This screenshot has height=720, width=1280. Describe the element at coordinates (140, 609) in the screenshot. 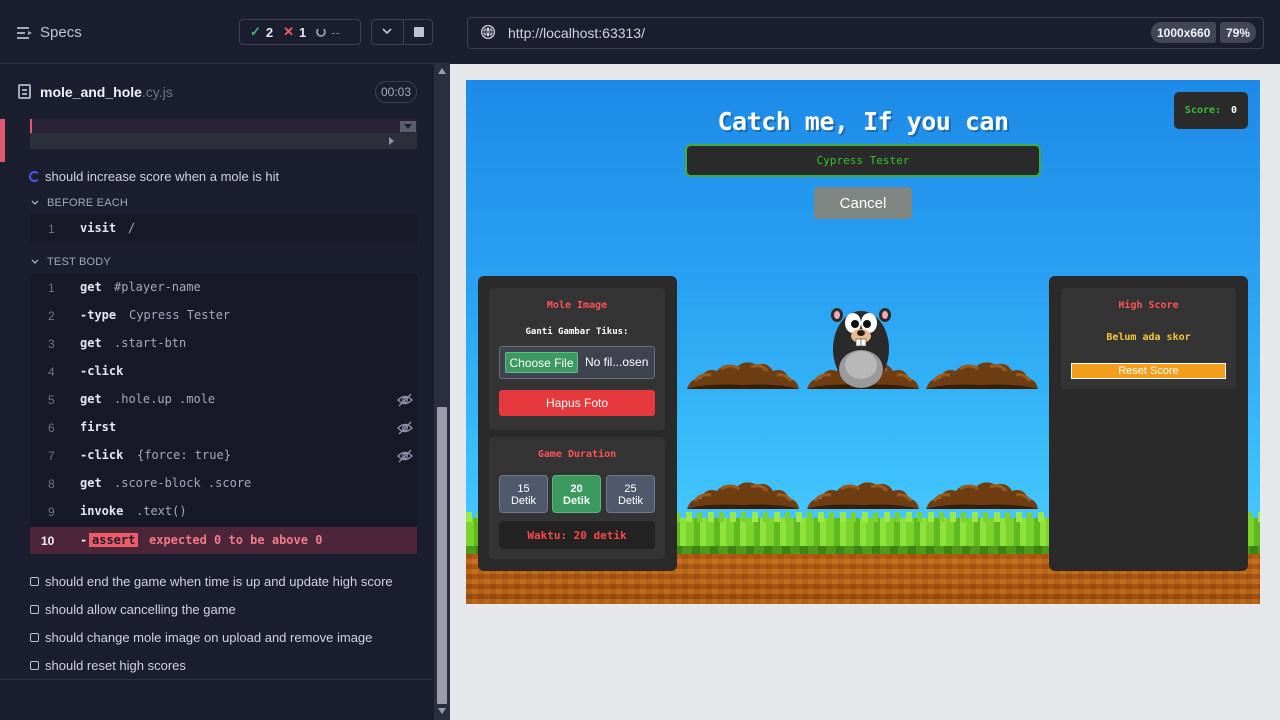

I see `test-title: should allow cancelling the game` at that location.